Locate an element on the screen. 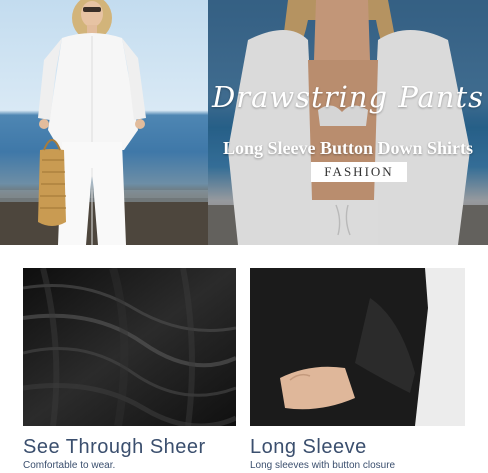 The height and width of the screenshot is (473, 488). long-sleeve-illustration is located at coordinates (357, 347).